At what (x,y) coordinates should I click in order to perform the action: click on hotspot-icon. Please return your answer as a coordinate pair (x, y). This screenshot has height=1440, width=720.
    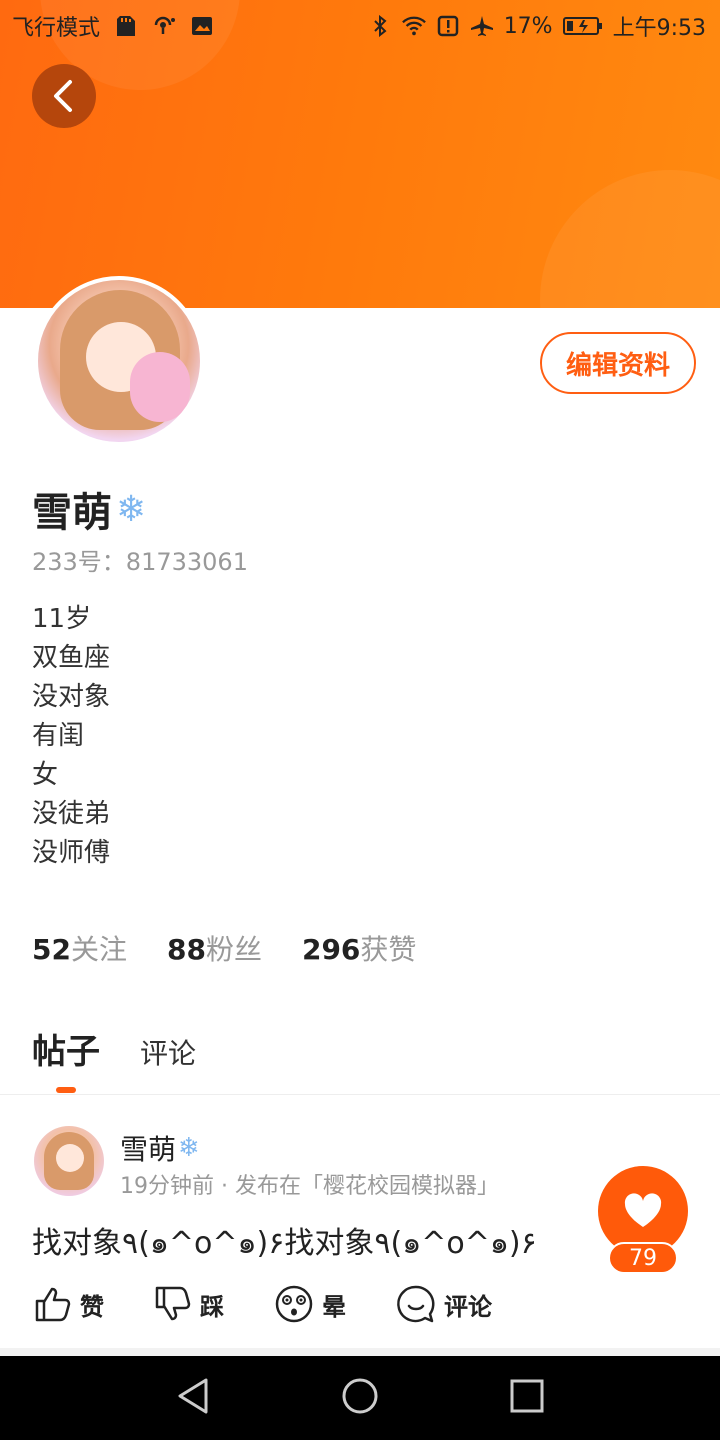
    Looking at the image, I should click on (164, 26).